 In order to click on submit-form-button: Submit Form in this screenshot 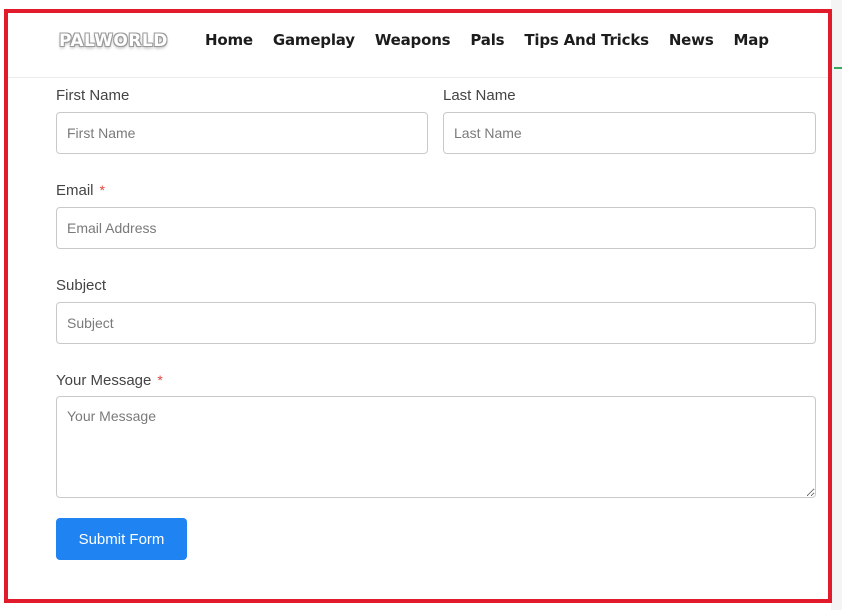, I will do `click(121, 539)`.